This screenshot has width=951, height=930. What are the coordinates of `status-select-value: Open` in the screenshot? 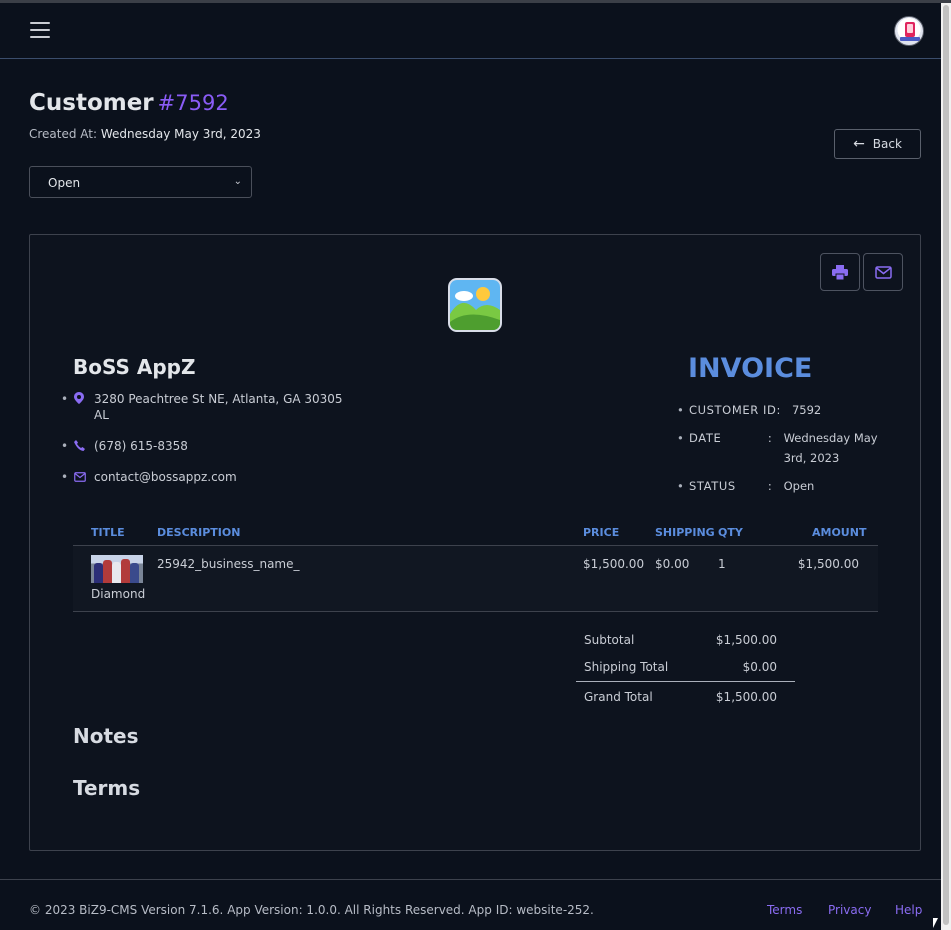 It's located at (64, 183).